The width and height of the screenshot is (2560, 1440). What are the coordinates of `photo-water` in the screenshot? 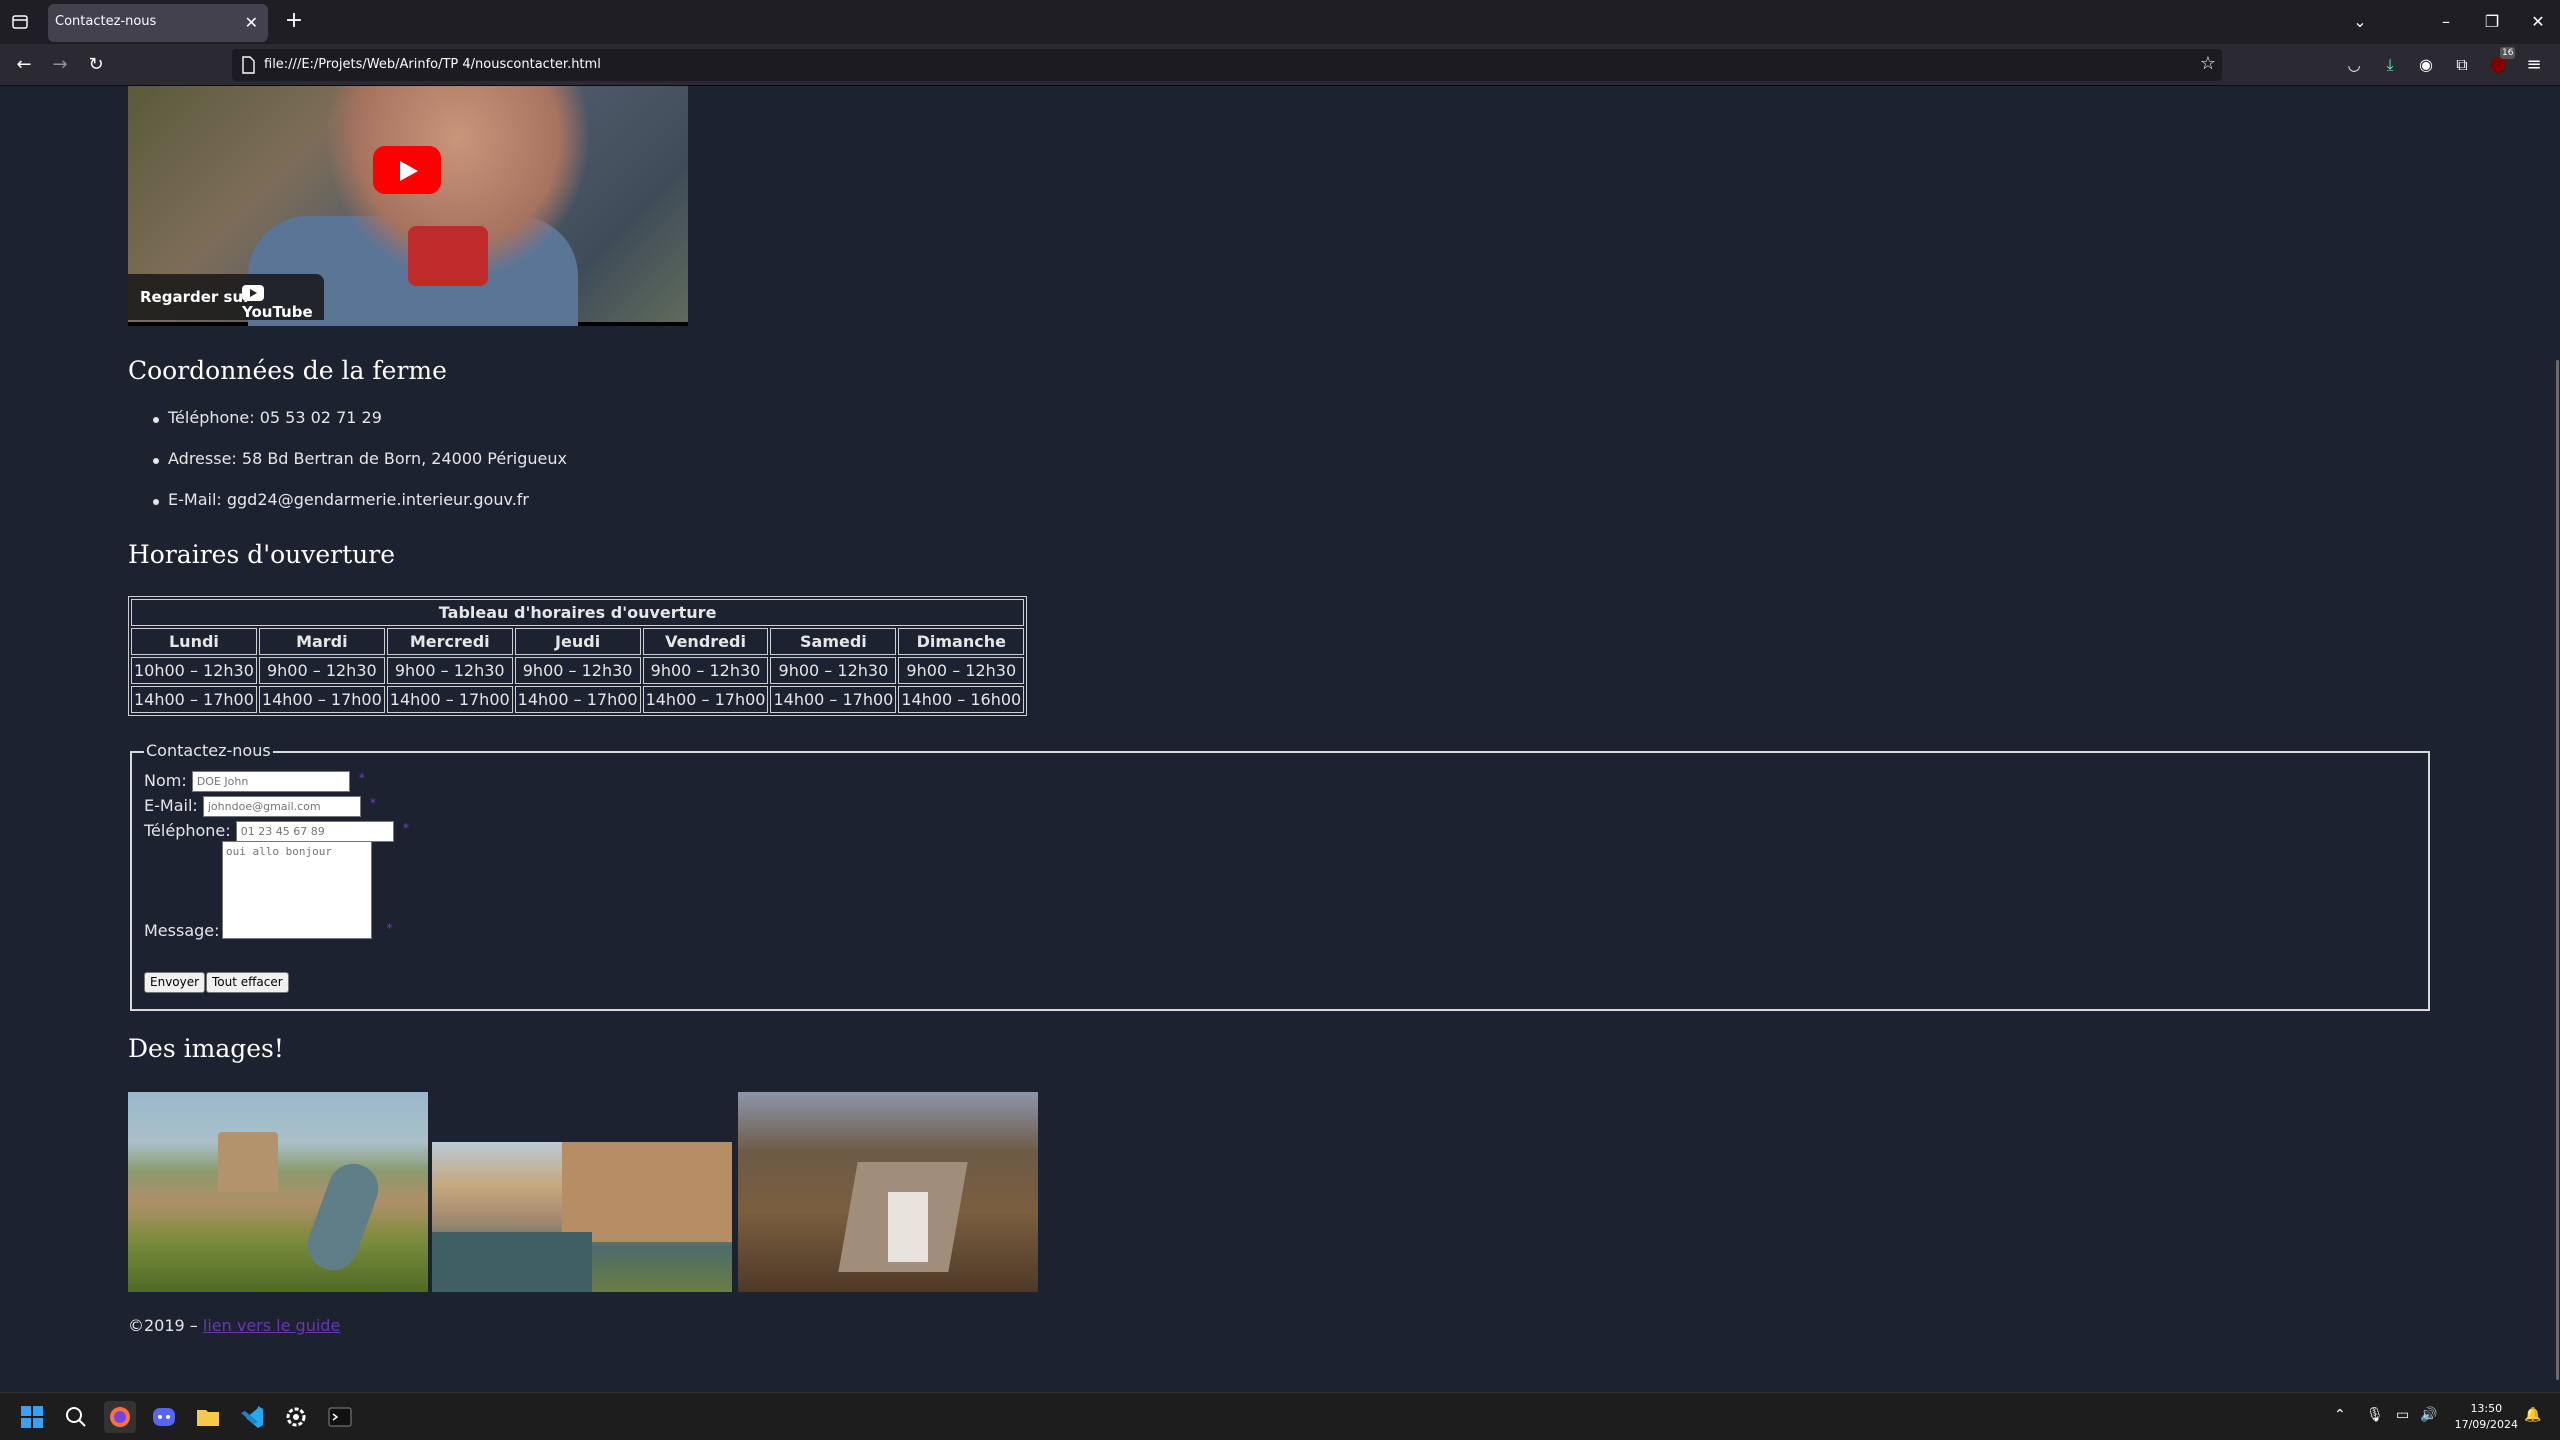 It's located at (512, 1262).